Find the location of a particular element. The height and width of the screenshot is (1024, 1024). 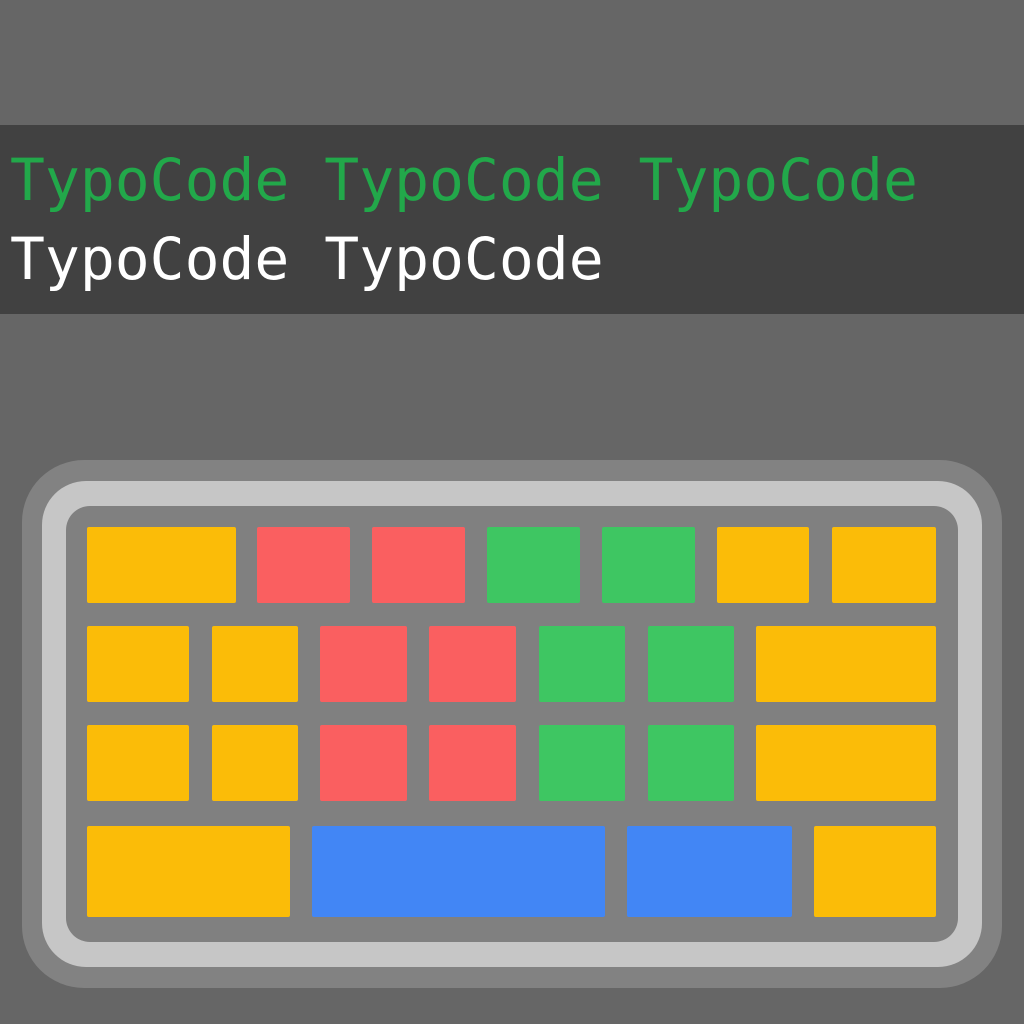

typed-text-line: TypoCode TypoCode TypoCode is located at coordinates (464, 180).